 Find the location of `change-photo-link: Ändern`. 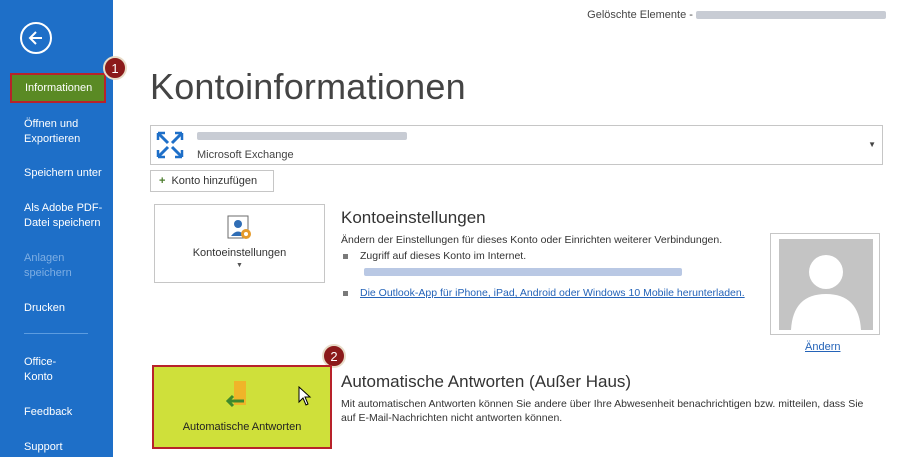

change-photo-link: Ändern is located at coordinates (822, 347).